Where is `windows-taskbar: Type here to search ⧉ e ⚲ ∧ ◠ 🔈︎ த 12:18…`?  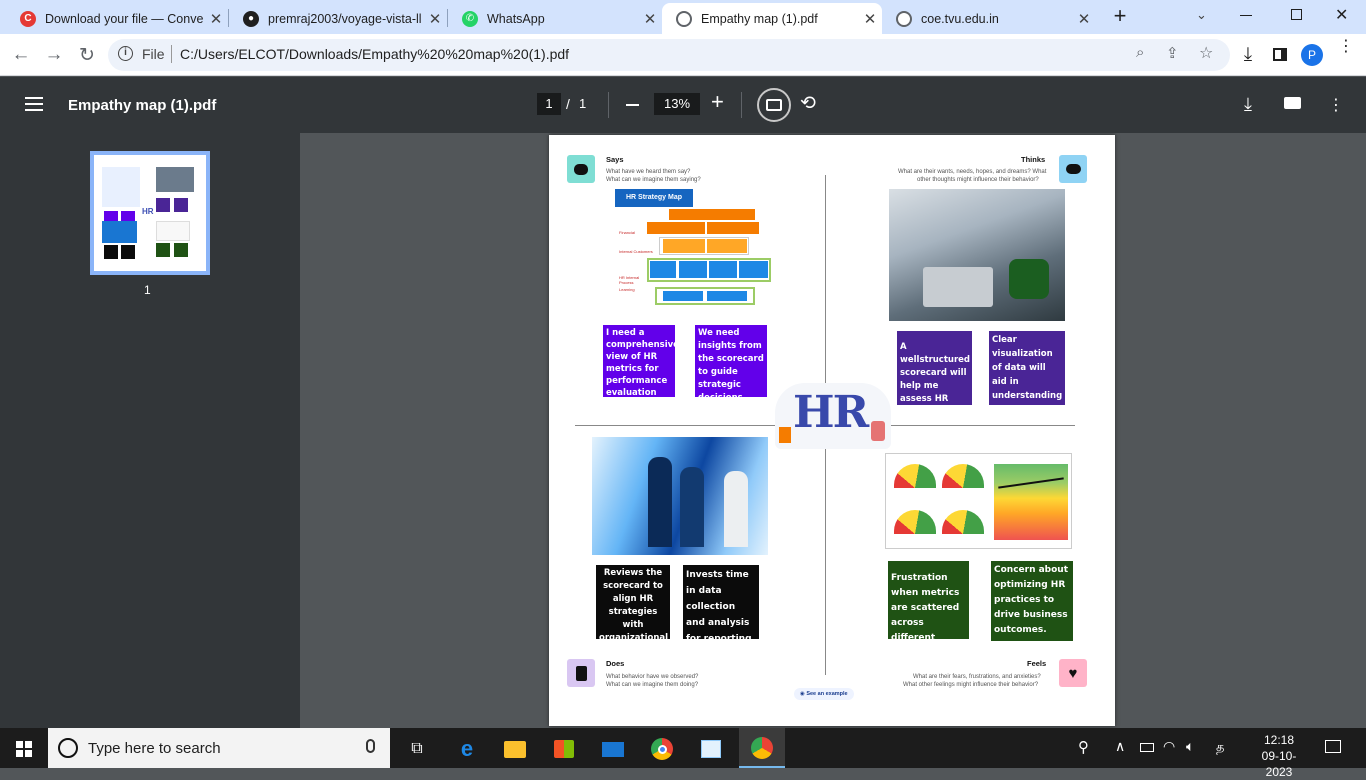
windows-taskbar: Type here to search ⧉ e ⚲ ∧ ◠ 🔈︎ த 12:18… is located at coordinates (683, 753).